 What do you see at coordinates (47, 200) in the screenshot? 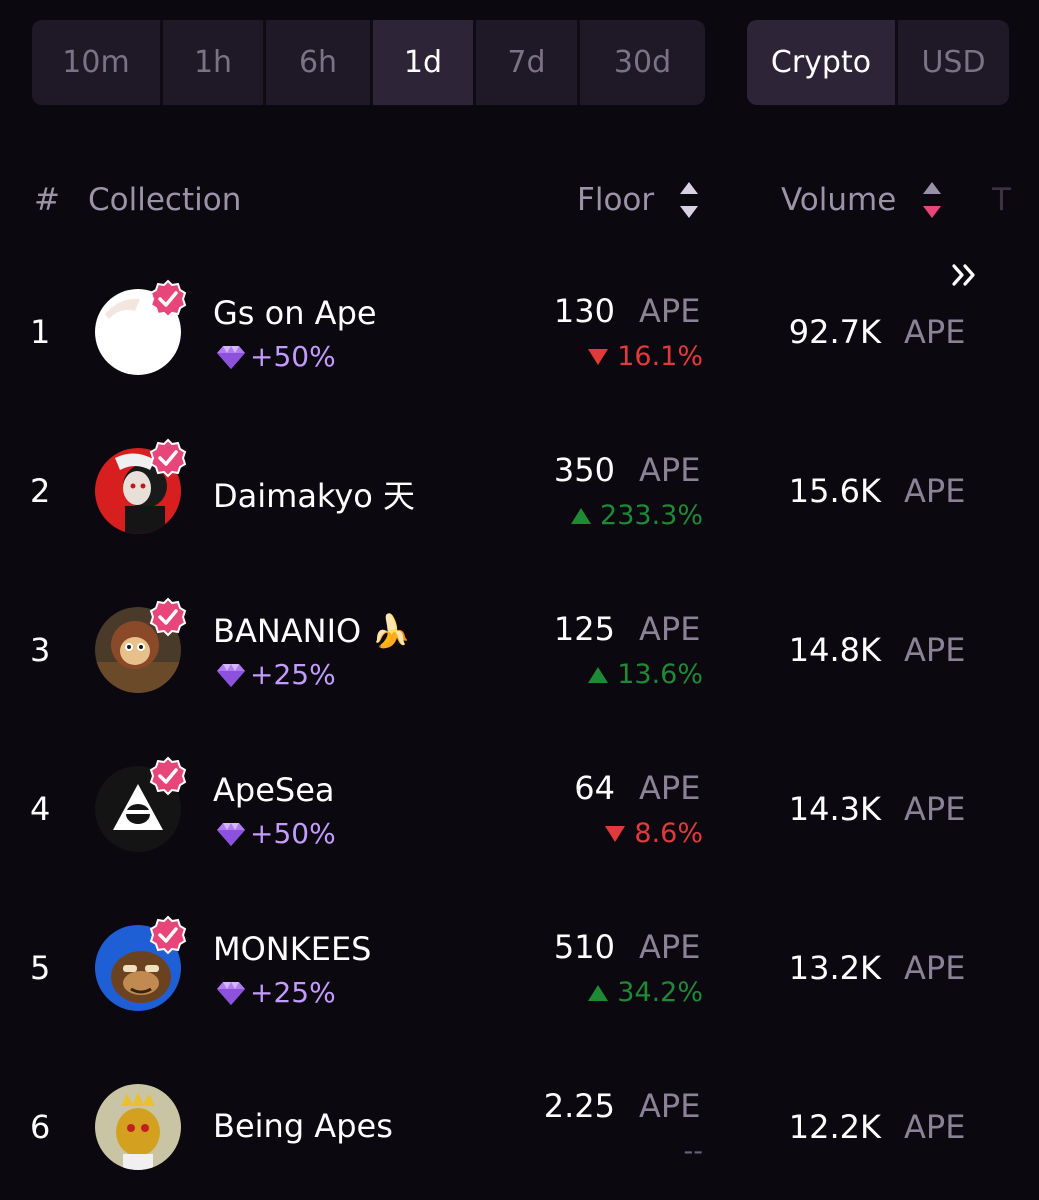
I see `header-rank: #` at bounding box center [47, 200].